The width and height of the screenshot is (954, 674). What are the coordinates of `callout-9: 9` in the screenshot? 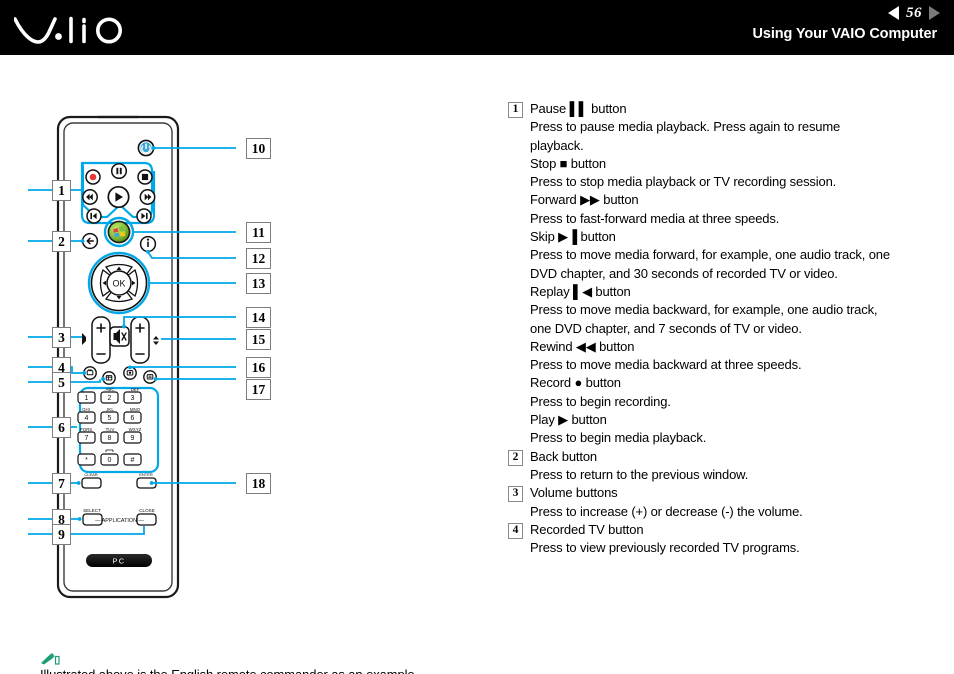 It's located at (61, 534).